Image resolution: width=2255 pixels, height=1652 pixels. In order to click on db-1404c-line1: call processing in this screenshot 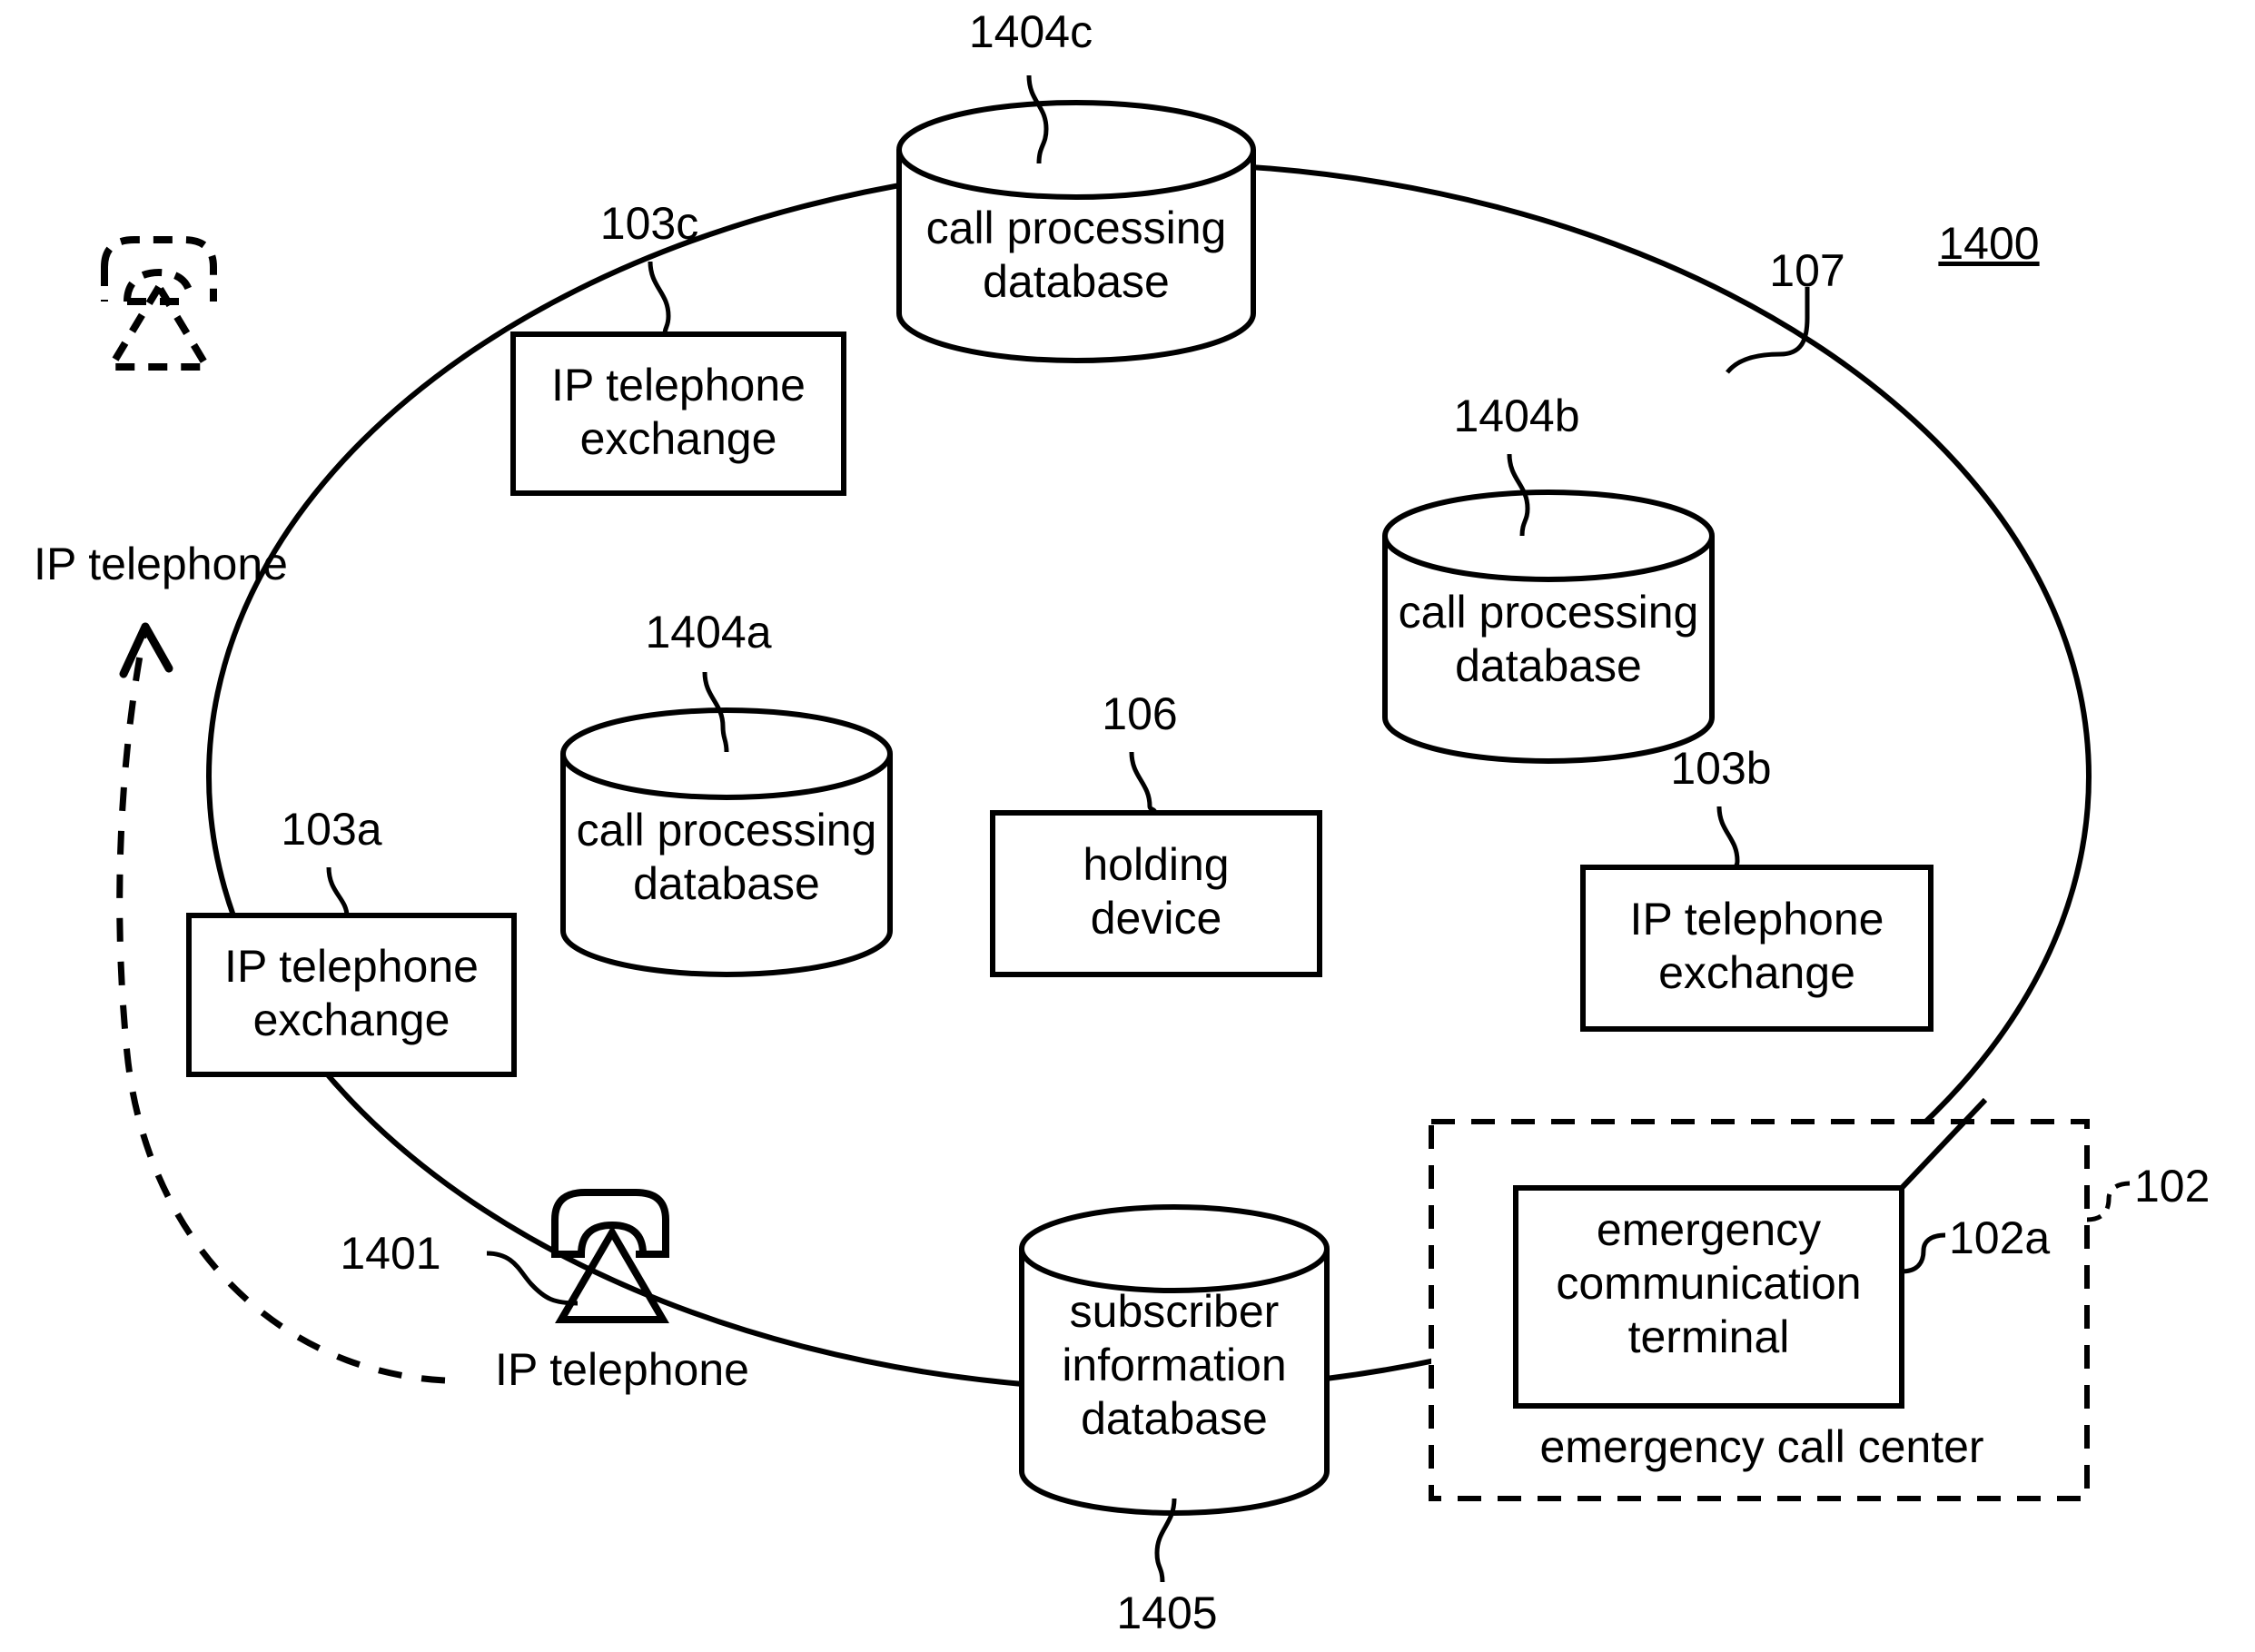, I will do `click(1076, 228)`.